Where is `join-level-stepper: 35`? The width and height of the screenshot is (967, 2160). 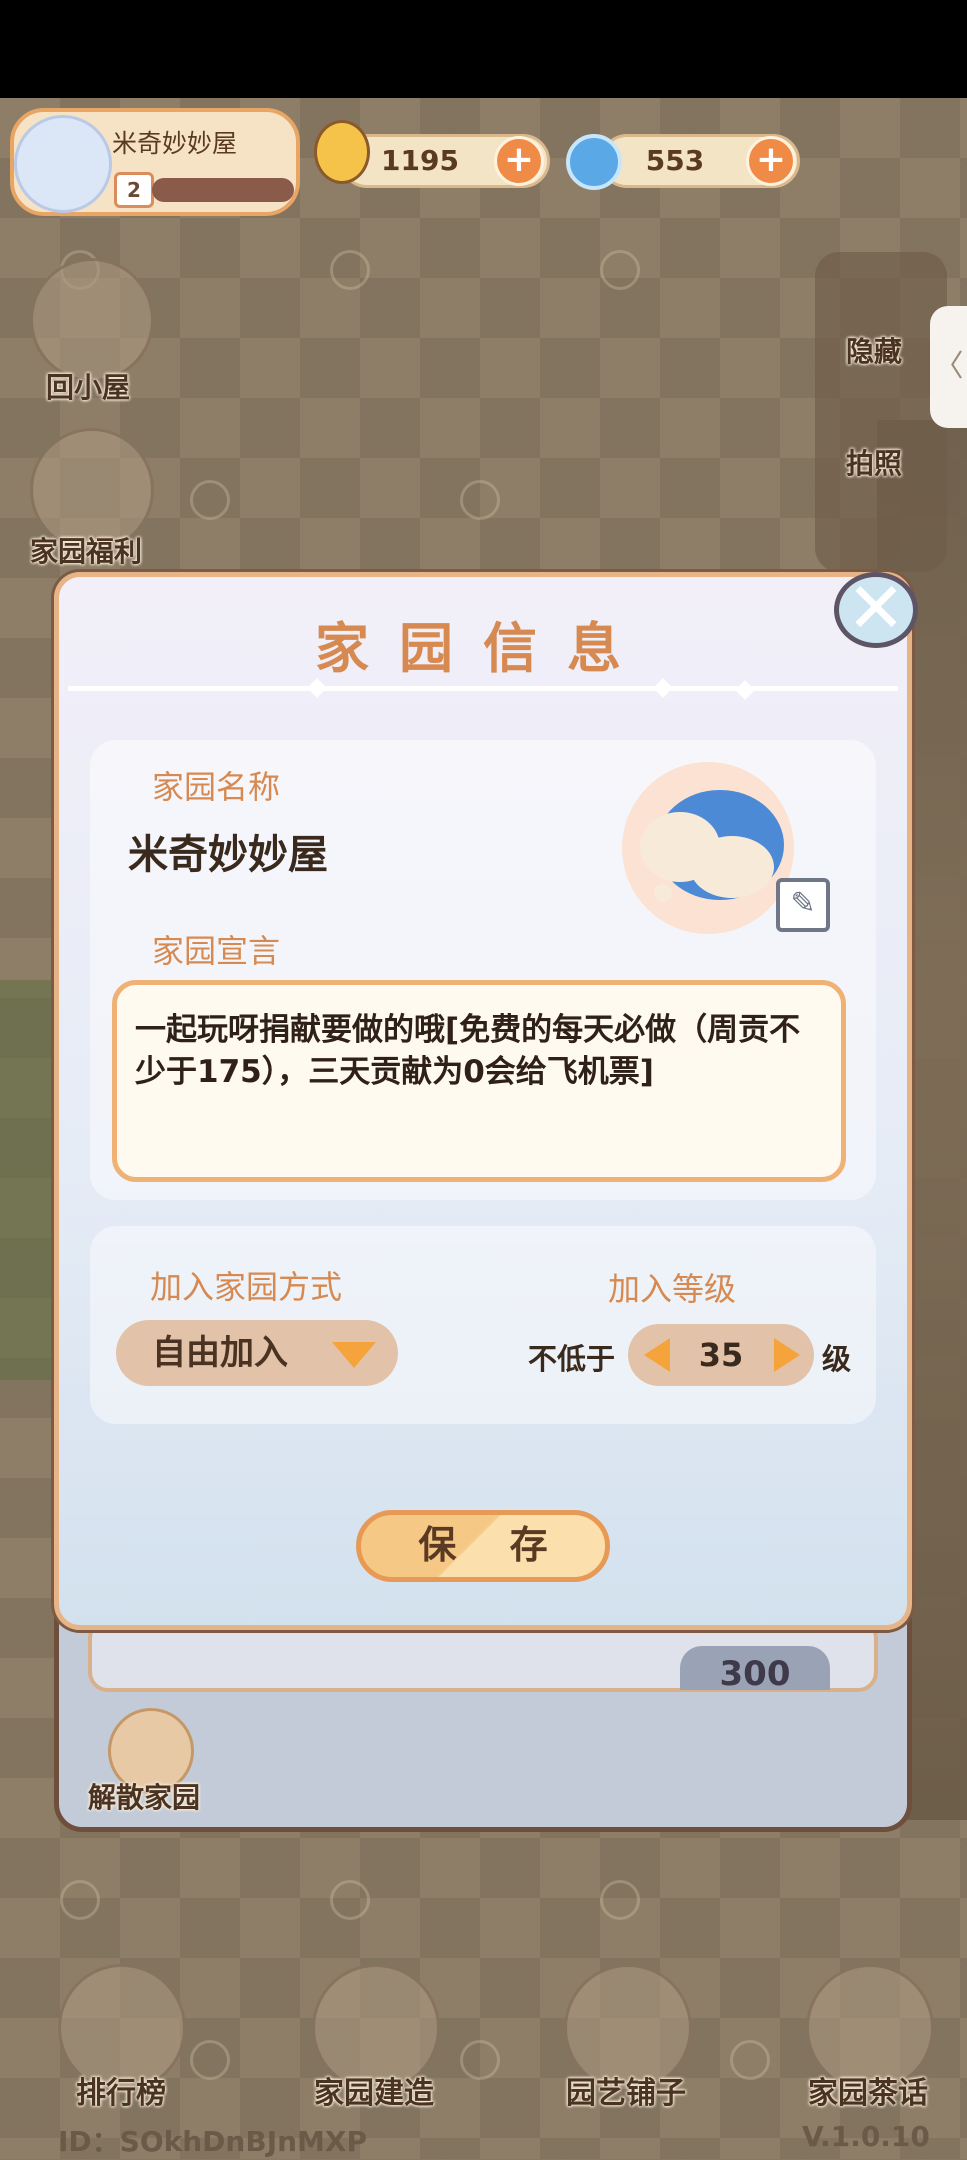 join-level-stepper: 35 is located at coordinates (721, 1355).